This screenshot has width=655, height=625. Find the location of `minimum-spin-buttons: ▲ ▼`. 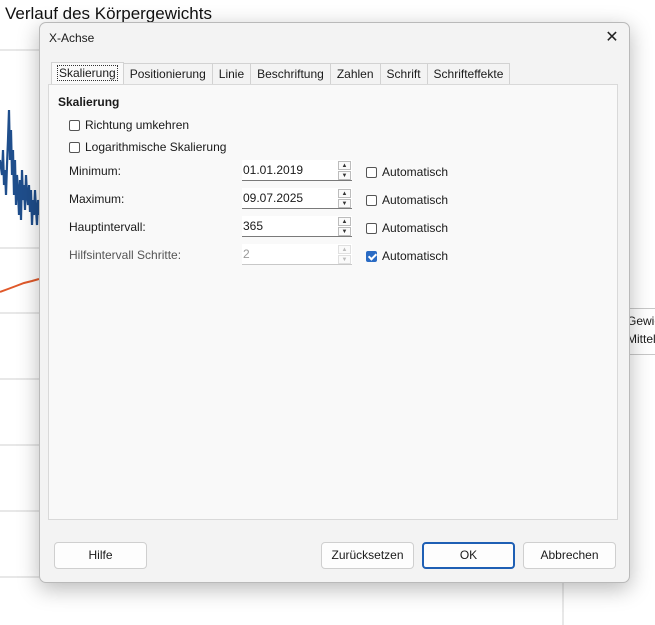

minimum-spin-buttons: ▲ ▼ is located at coordinates (344, 170).